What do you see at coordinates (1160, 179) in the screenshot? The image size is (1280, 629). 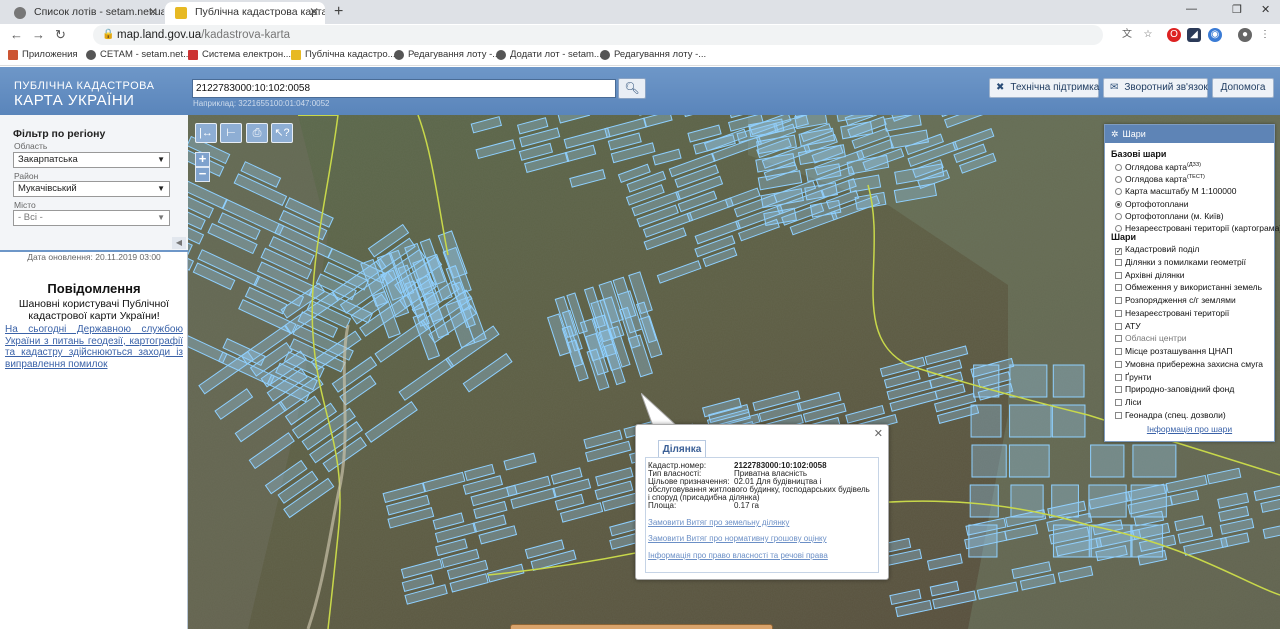 I see `base-layer-option: Оглядова карта(ТЕСТ)` at bounding box center [1160, 179].